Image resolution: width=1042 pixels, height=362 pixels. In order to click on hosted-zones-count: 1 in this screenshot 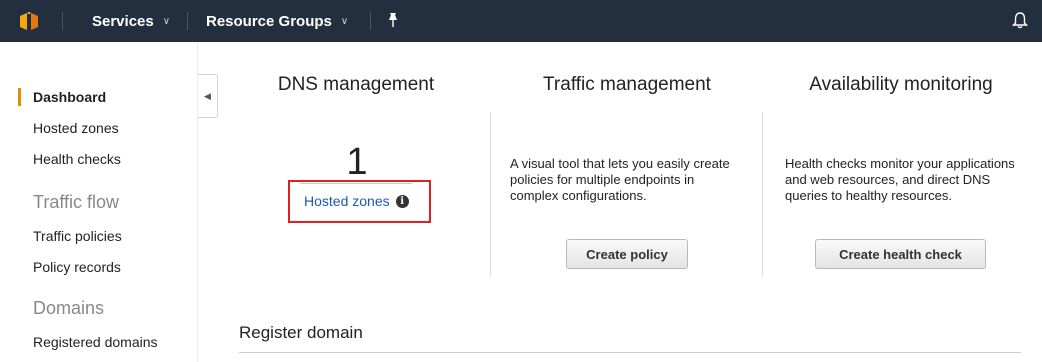, I will do `click(357, 162)`.